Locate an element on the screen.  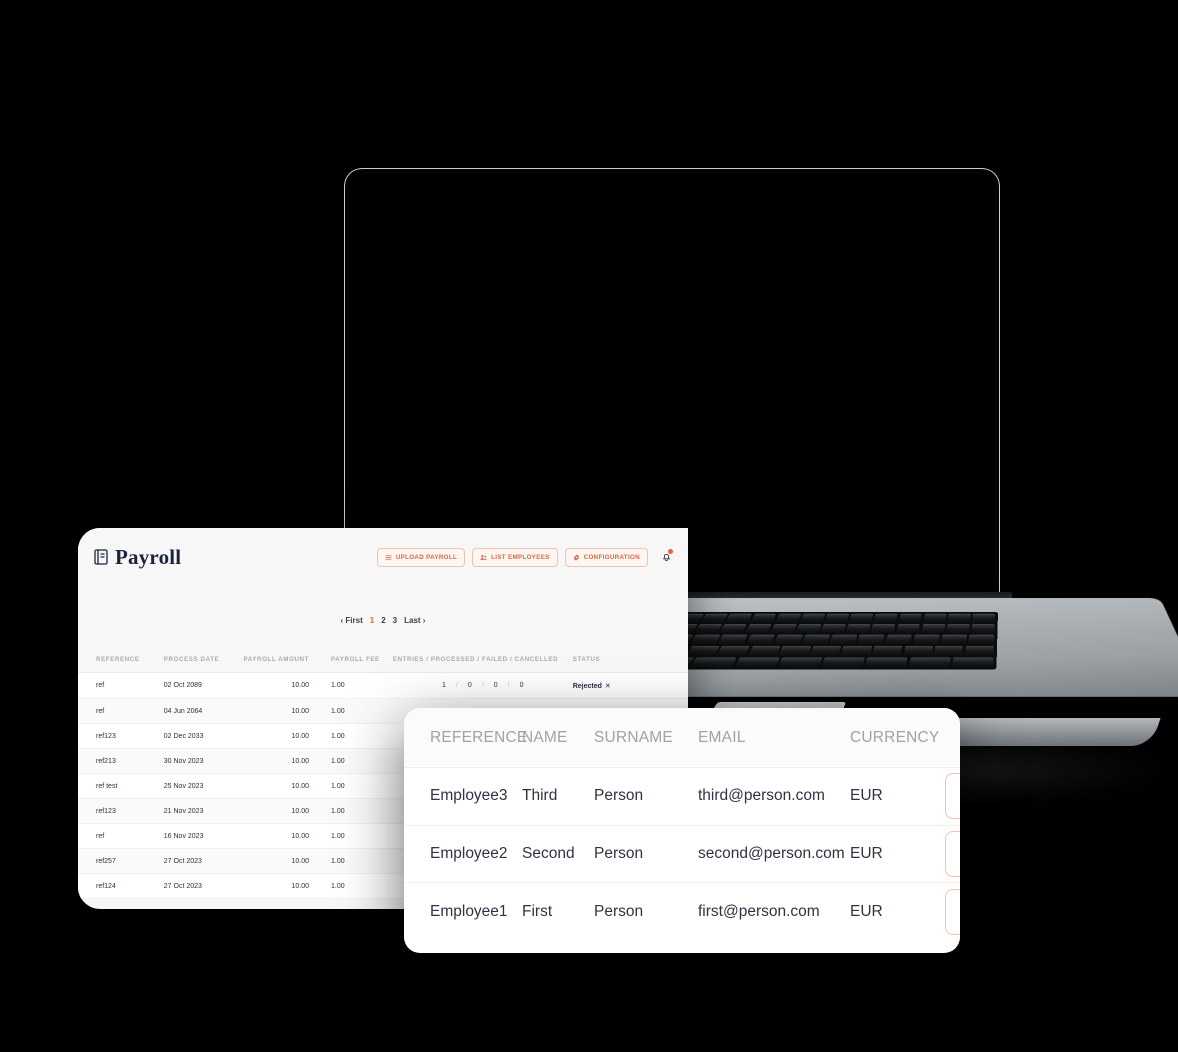
cell-date: 02 Oct 2089 is located at coordinates (203, 685).